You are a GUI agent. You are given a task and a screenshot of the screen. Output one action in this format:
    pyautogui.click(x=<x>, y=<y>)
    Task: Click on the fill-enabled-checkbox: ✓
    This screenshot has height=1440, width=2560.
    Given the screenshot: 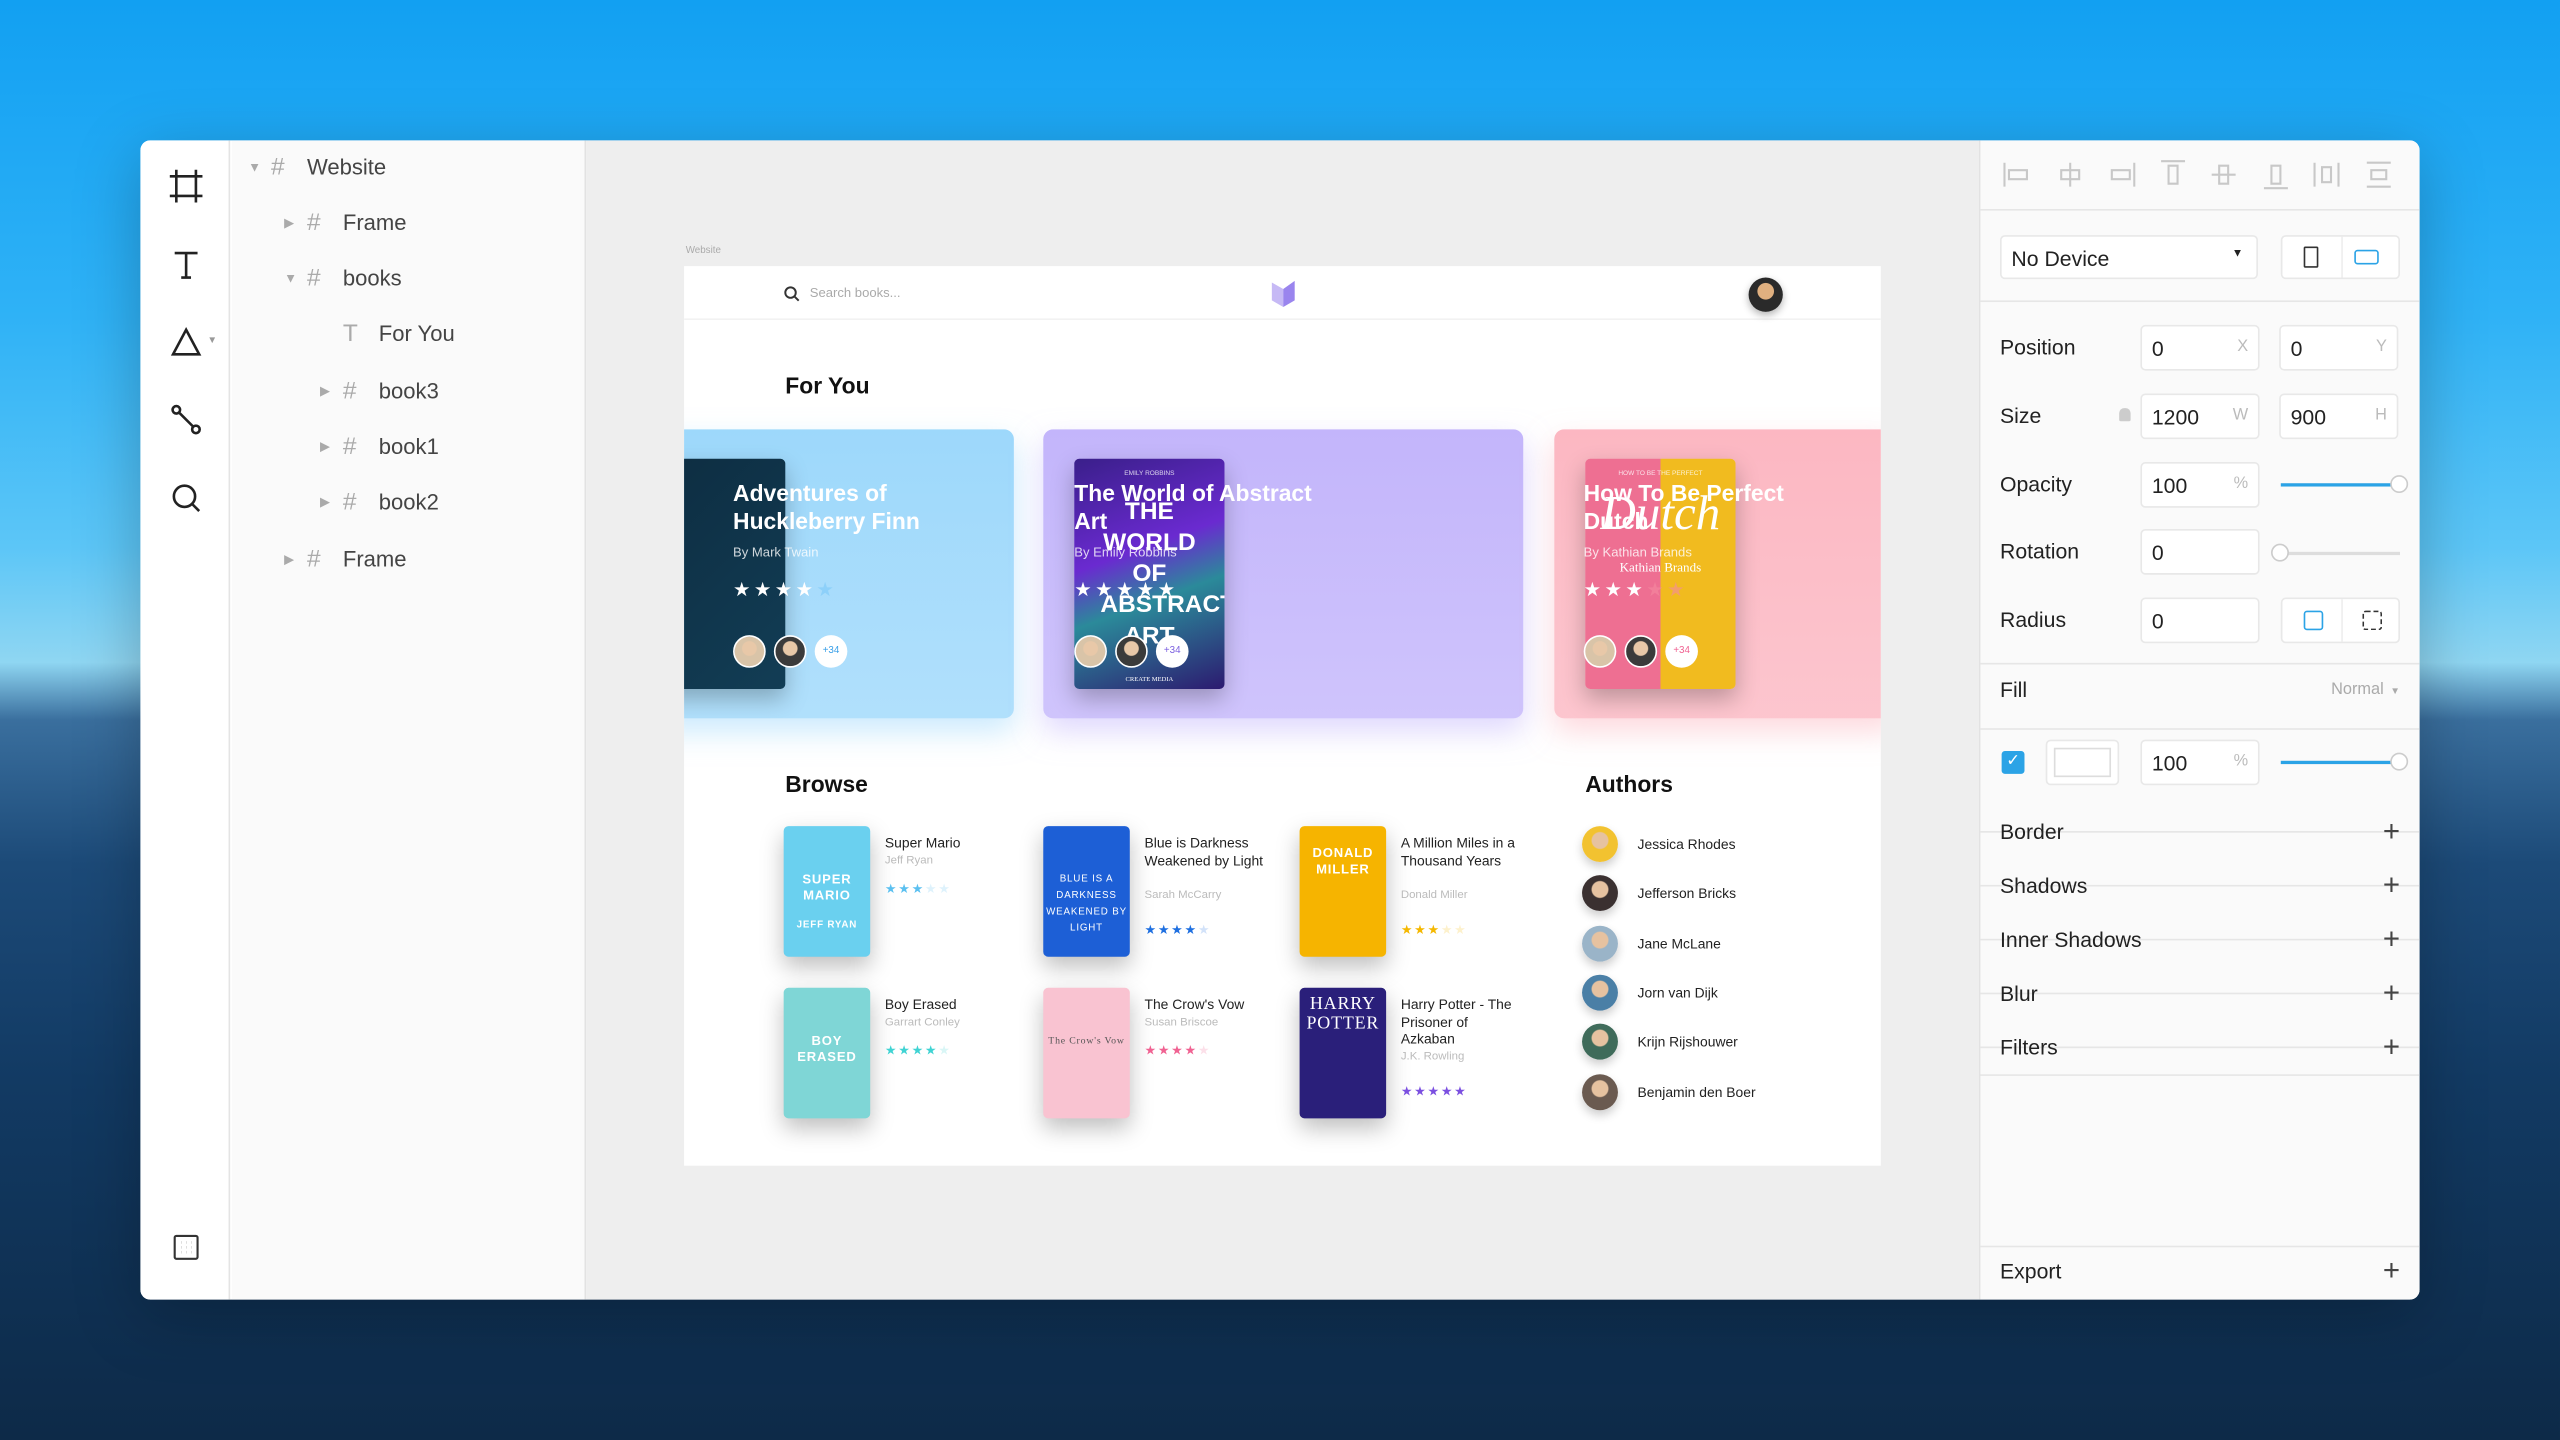 What is the action you would take?
    pyautogui.click(x=2013, y=762)
    